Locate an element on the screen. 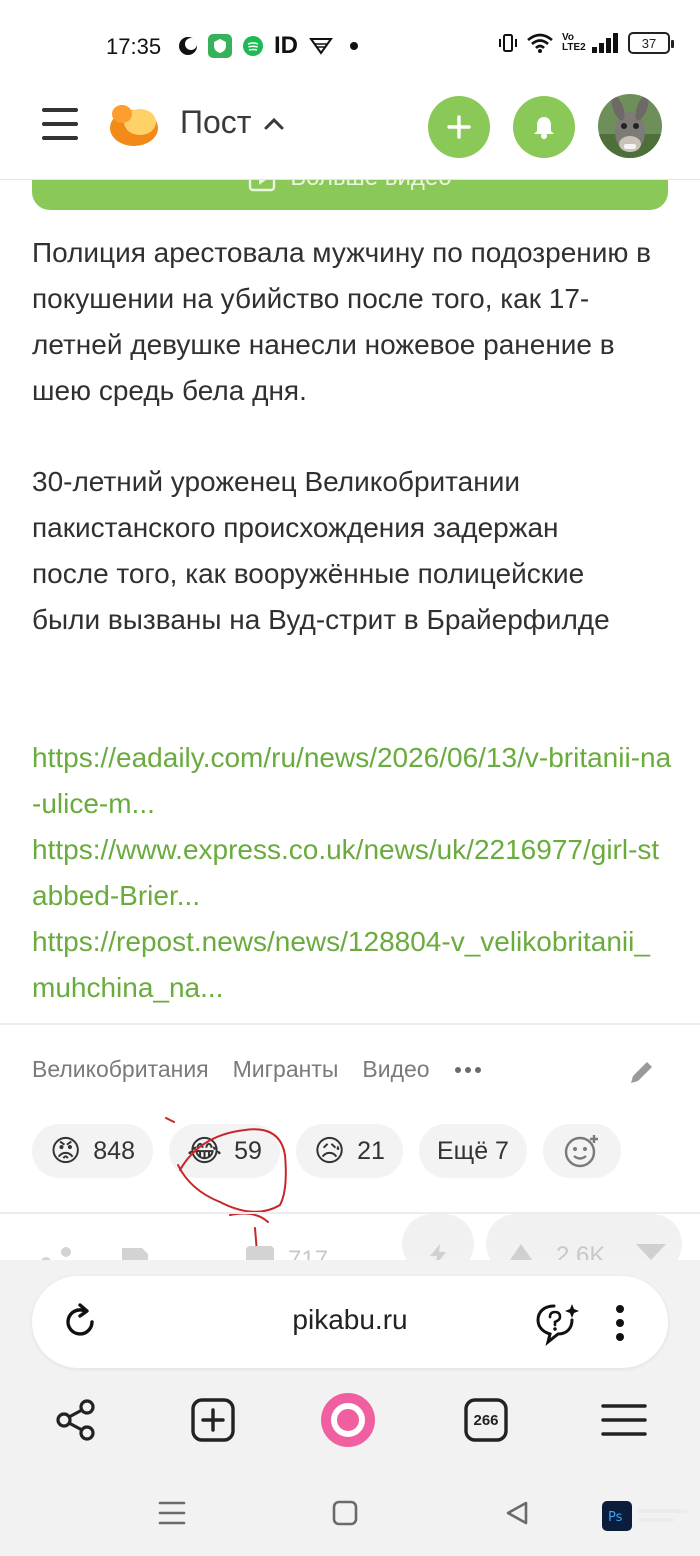 The image size is (700, 1556). address-bar: pikabu.ru is located at coordinates (350, 1322).